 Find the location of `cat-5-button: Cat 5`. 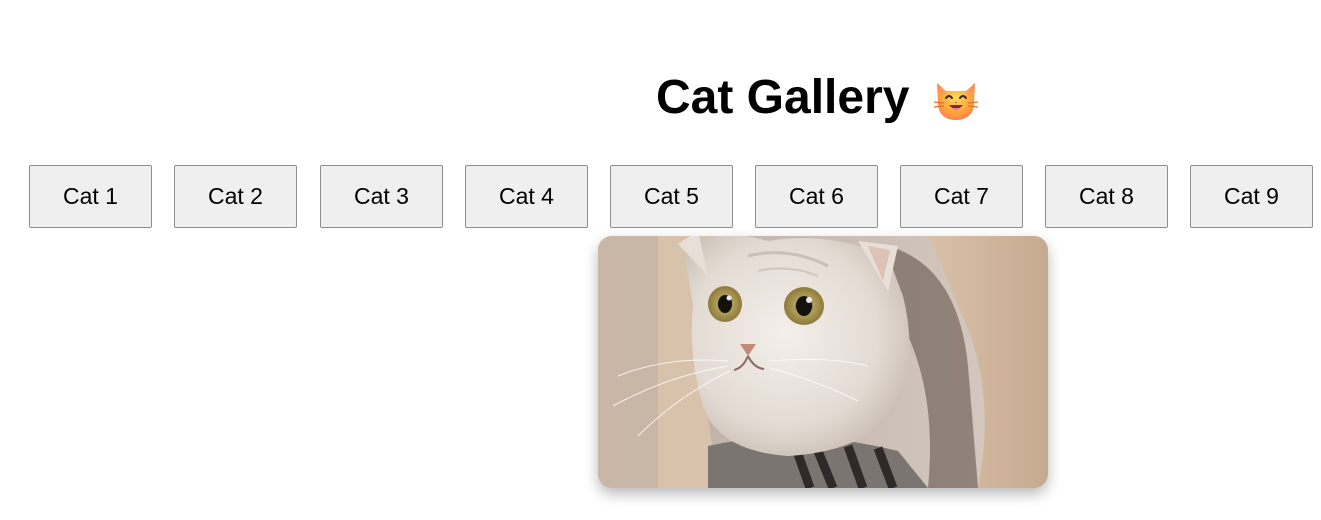

cat-5-button: Cat 5 is located at coordinates (671, 196).